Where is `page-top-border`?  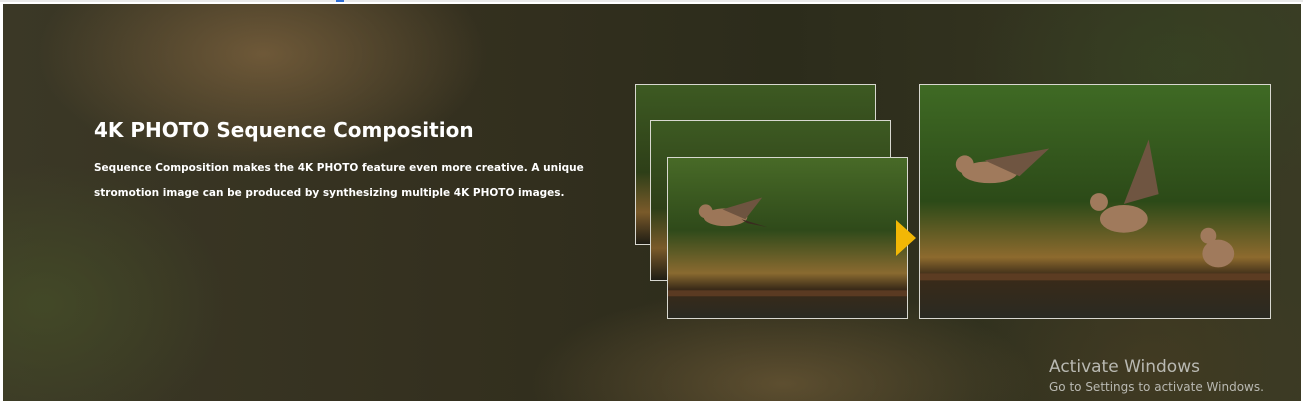 page-top-border is located at coordinates (651, 1).